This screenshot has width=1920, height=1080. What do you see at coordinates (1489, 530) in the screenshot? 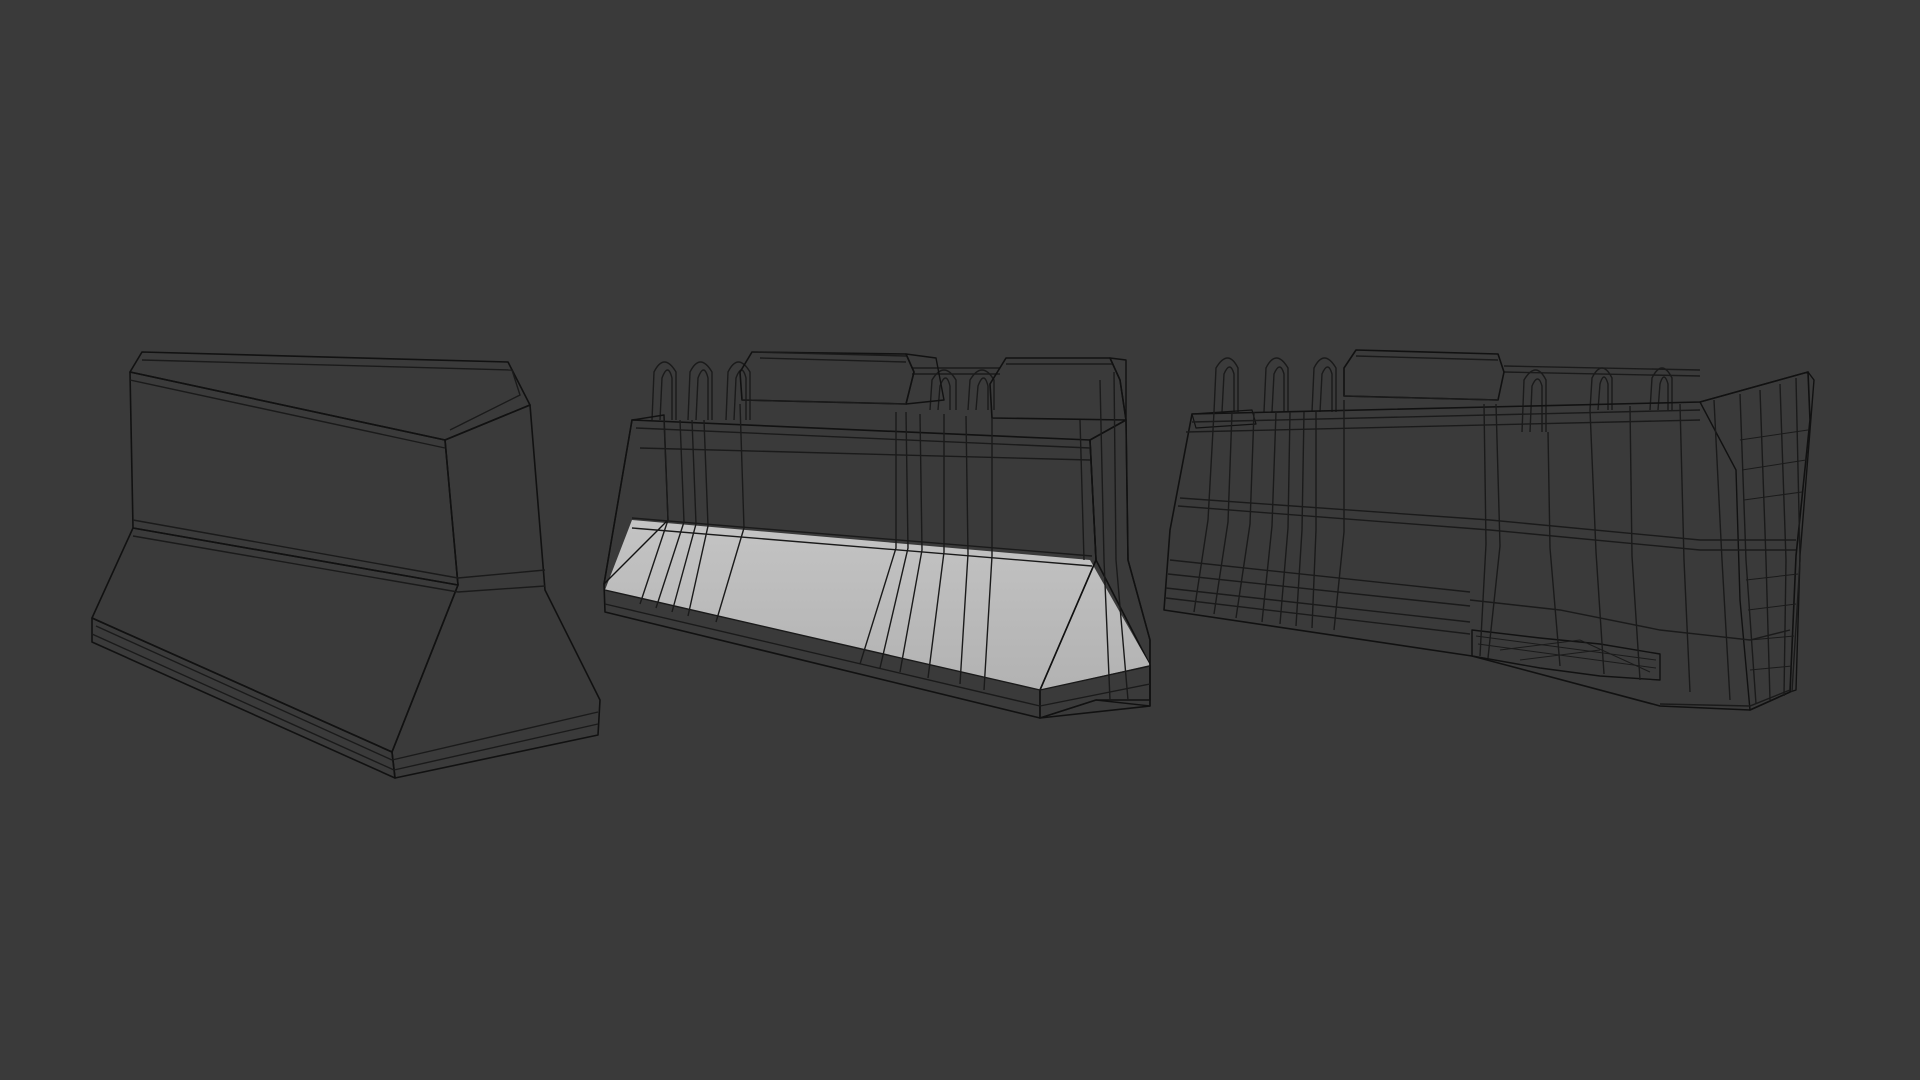
I see `barrier-damaged-high-poly` at bounding box center [1489, 530].